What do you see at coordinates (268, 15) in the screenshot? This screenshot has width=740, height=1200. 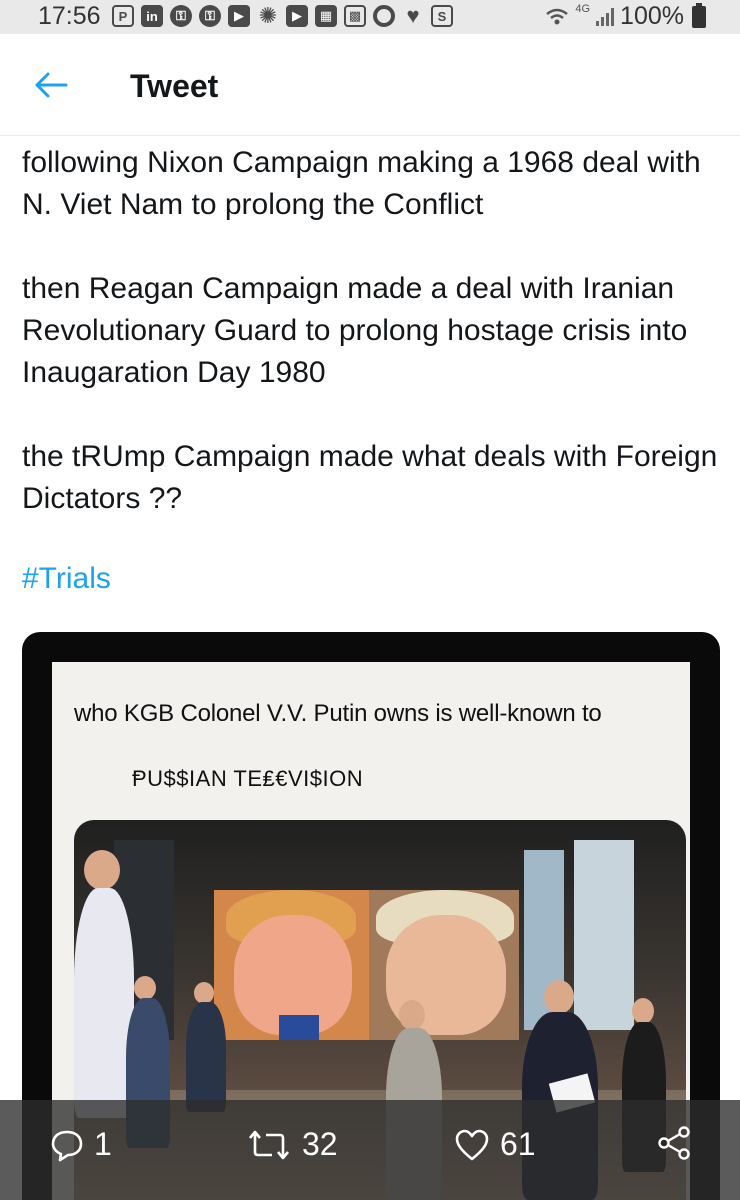 I see `sun-icon: ✺` at bounding box center [268, 15].